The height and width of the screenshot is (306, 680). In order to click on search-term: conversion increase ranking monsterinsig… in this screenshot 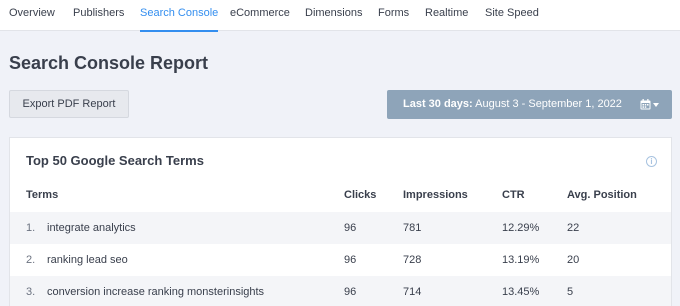, I will do `click(156, 292)`.